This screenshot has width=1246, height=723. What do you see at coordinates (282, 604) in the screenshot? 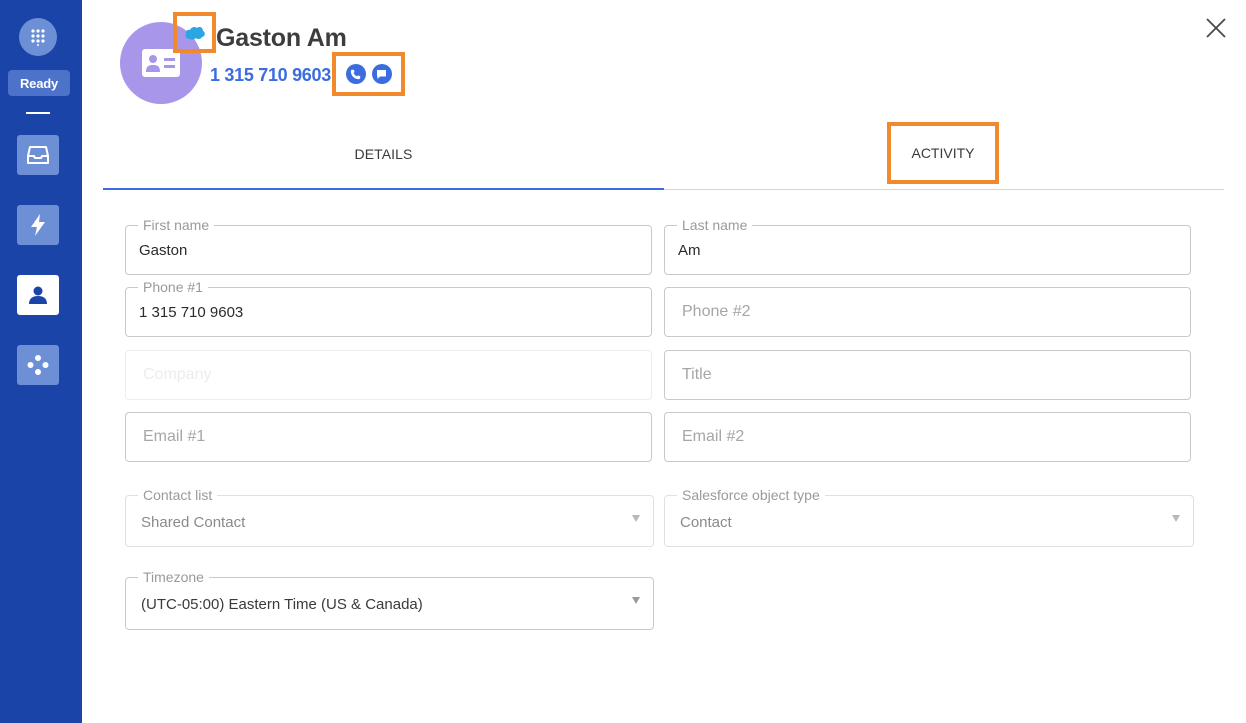
I see `timezone-value: (UTC-05:00) Eastern Time (US & Canada)` at bounding box center [282, 604].